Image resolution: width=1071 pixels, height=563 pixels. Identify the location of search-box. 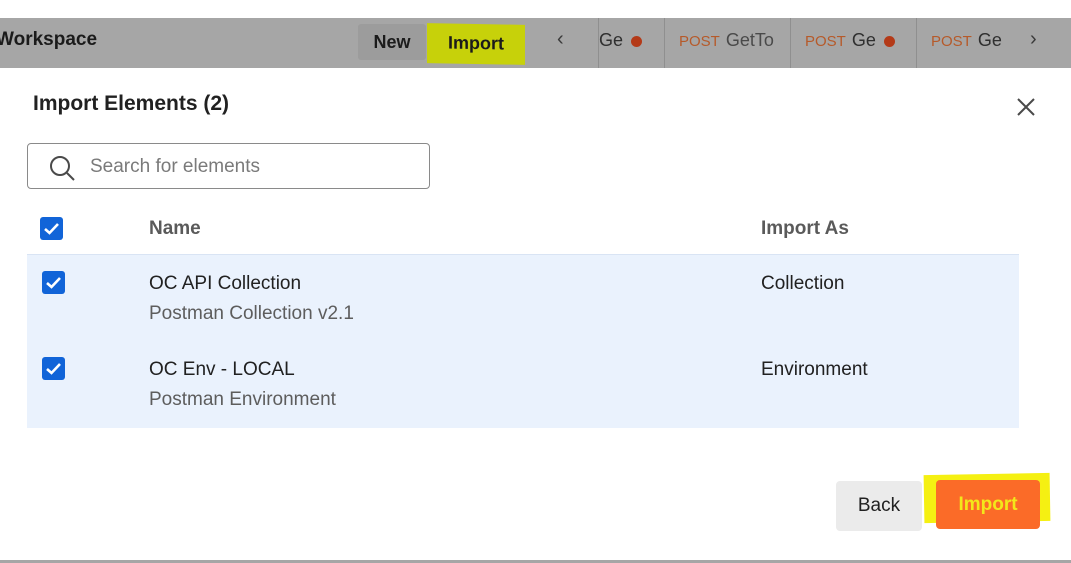
(228, 166).